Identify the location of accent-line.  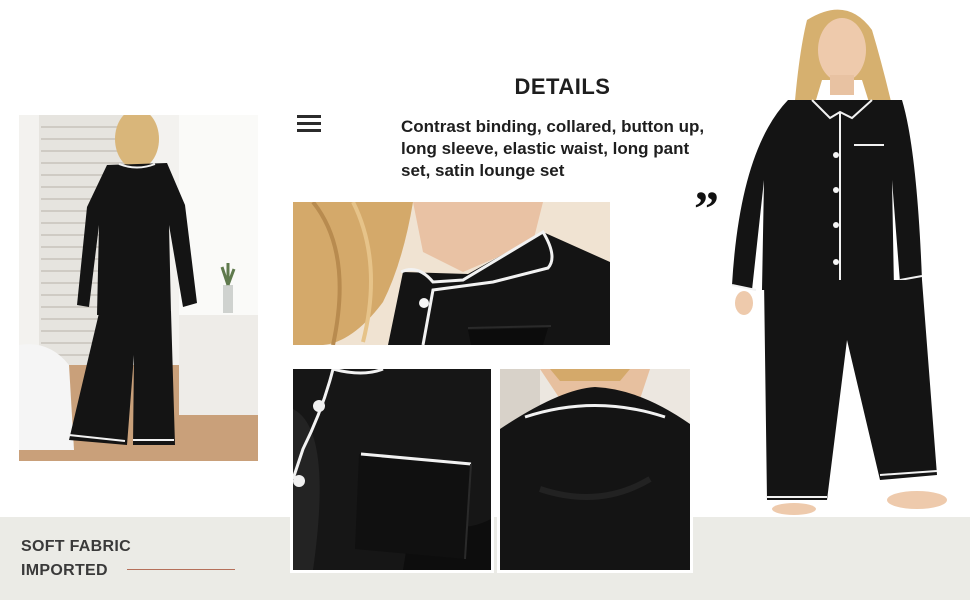
(181, 569).